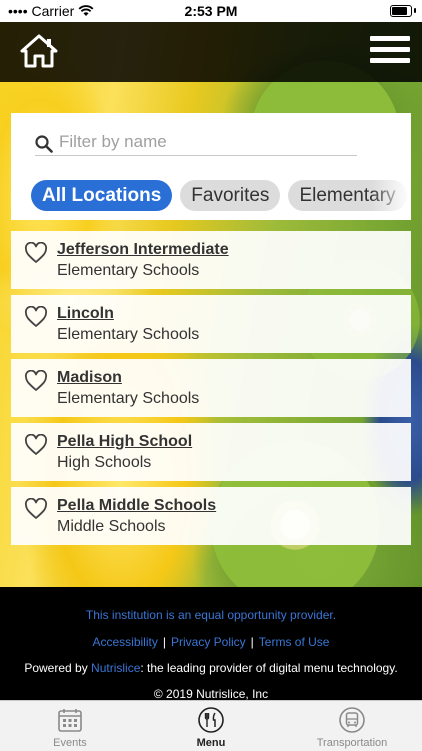 The height and width of the screenshot is (751, 422). What do you see at coordinates (89, 378) in the screenshot?
I see `school-name-link: Madison` at bounding box center [89, 378].